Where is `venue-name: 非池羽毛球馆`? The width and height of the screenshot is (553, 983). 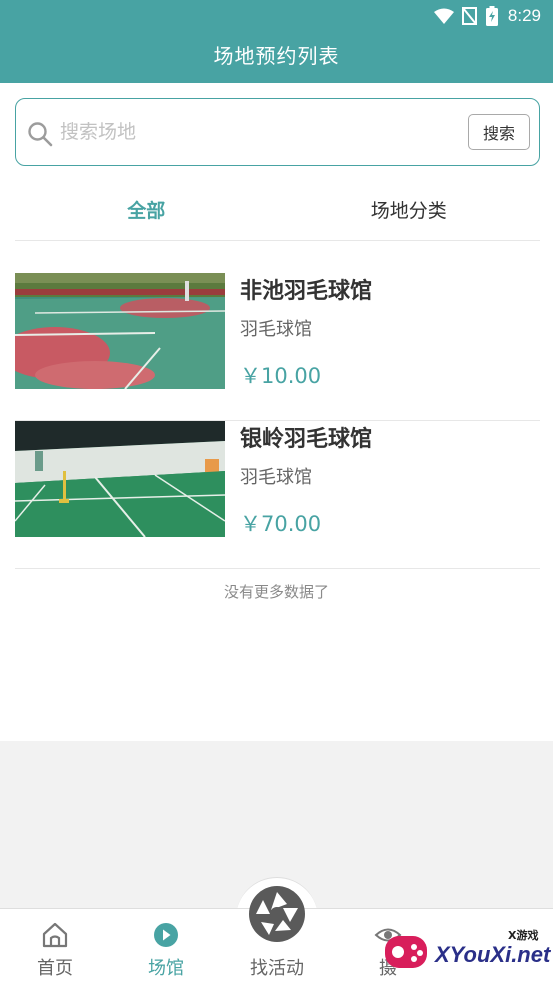 venue-name: 非池羽毛球馆 is located at coordinates (306, 291).